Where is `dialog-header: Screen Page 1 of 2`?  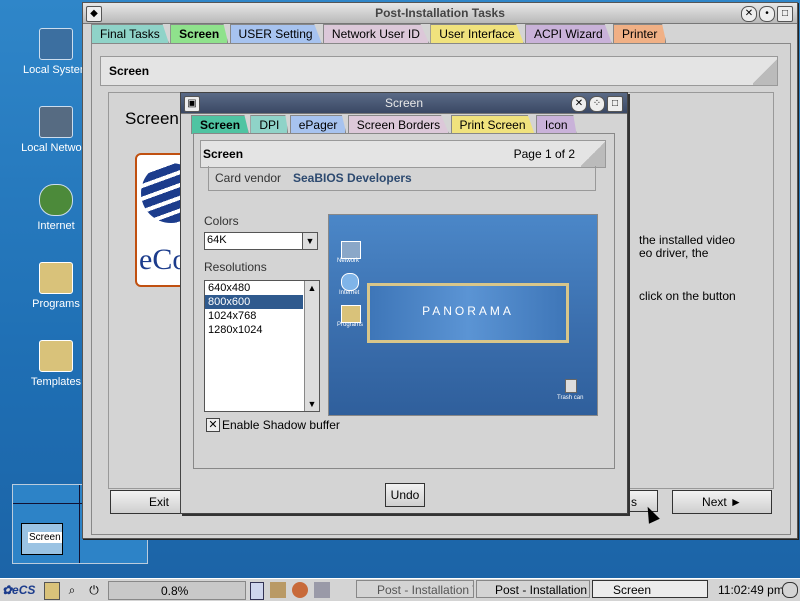
dialog-header: Screen Page 1 of 2 is located at coordinates (403, 154).